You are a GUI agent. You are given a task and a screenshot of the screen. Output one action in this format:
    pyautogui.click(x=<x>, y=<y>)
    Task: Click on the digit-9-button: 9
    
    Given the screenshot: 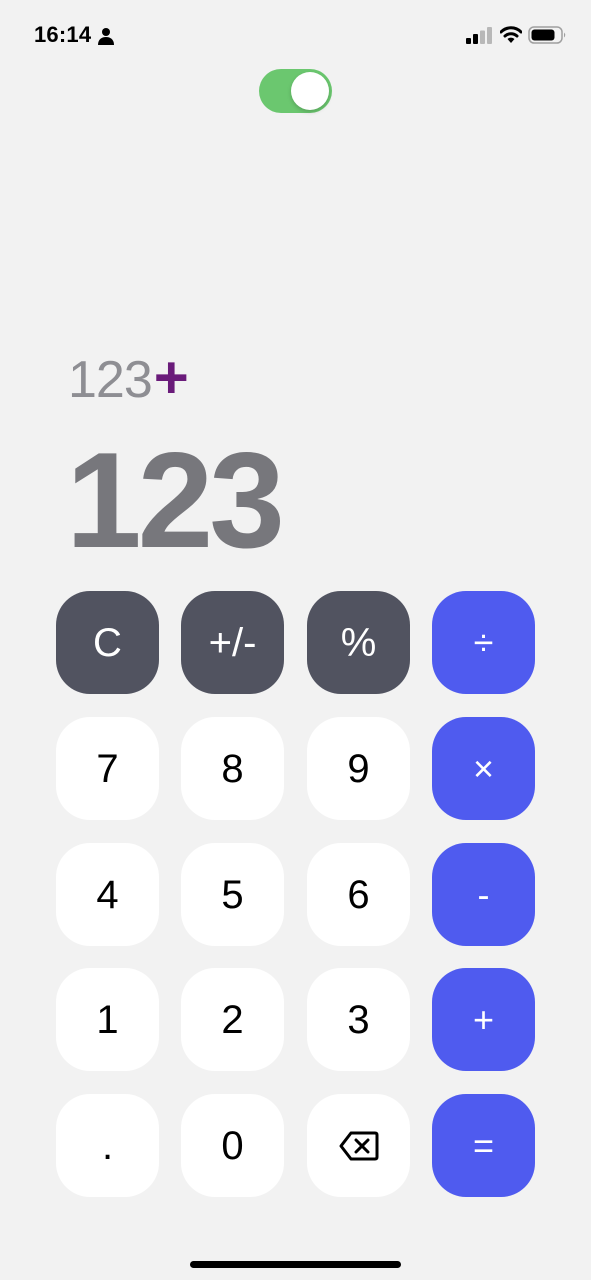 What is the action you would take?
    pyautogui.click(x=358, y=768)
    